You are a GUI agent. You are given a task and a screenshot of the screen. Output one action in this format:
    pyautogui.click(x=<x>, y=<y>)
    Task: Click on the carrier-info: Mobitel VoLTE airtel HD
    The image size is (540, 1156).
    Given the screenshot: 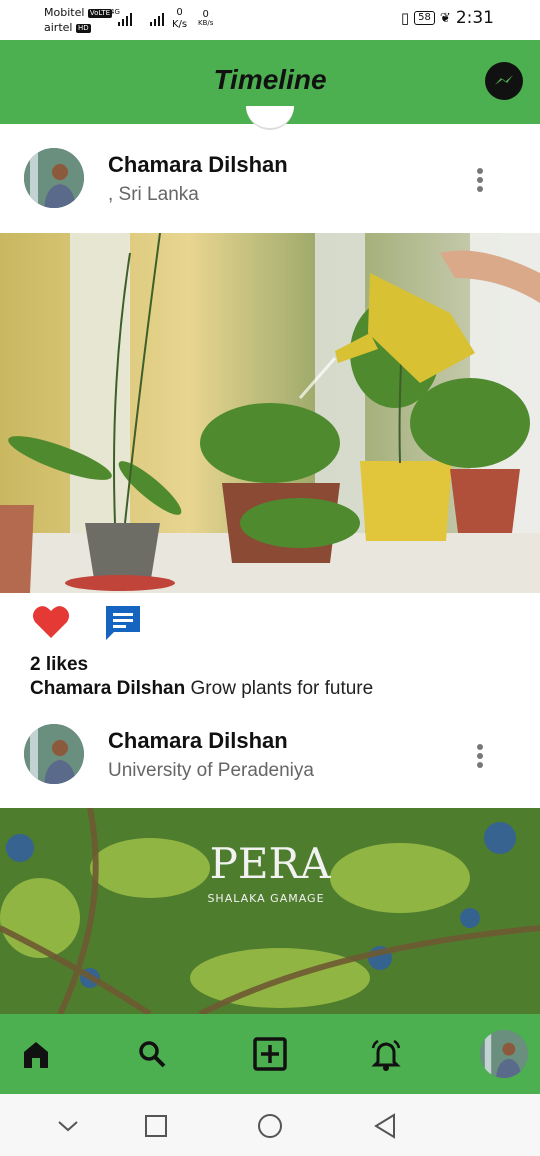 What is the action you would take?
    pyautogui.click(x=78, y=20)
    